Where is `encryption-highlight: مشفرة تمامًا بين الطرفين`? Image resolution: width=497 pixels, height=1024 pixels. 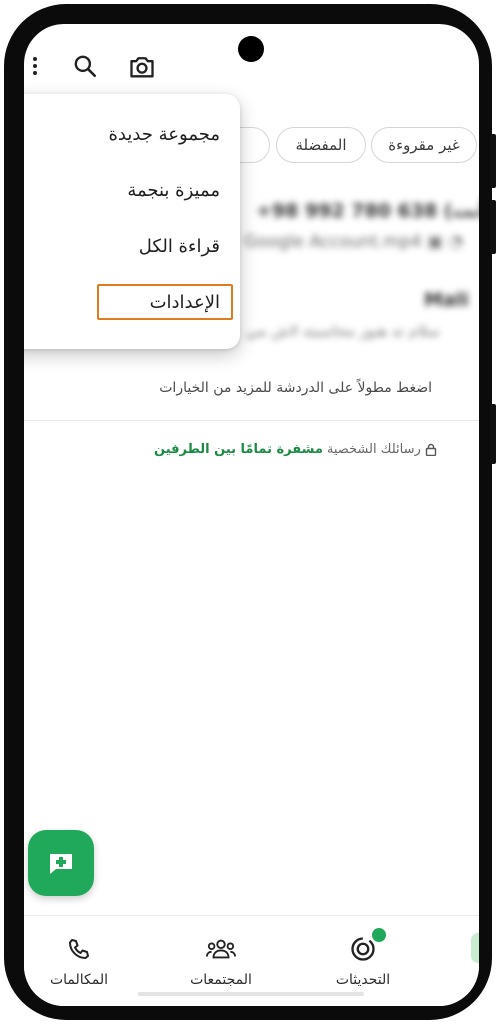 encryption-highlight: مشفرة تمامًا بين الطرفين is located at coordinates (238, 449).